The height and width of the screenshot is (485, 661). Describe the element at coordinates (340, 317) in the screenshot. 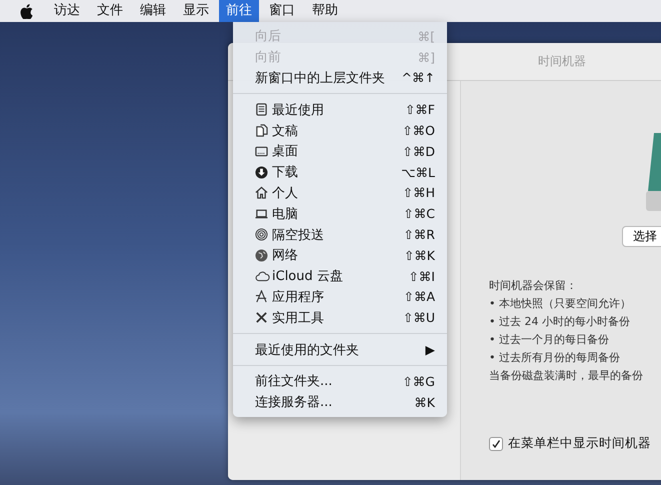

I see `menu-item: 实用工具 ⇧⌘U` at that location.